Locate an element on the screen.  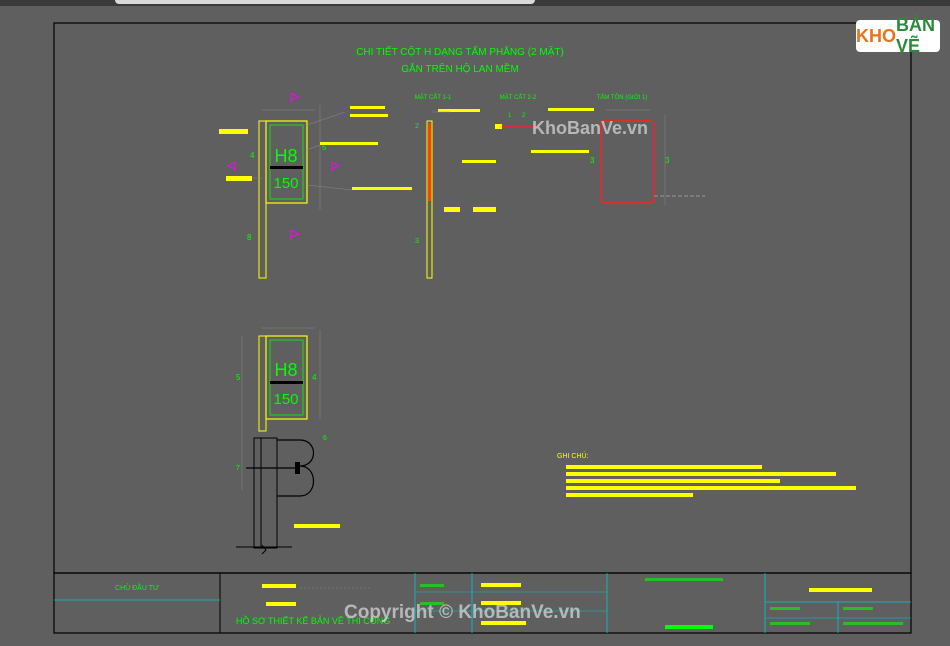
sign-value-bottom: 150 is located at coordinates (285, 399).